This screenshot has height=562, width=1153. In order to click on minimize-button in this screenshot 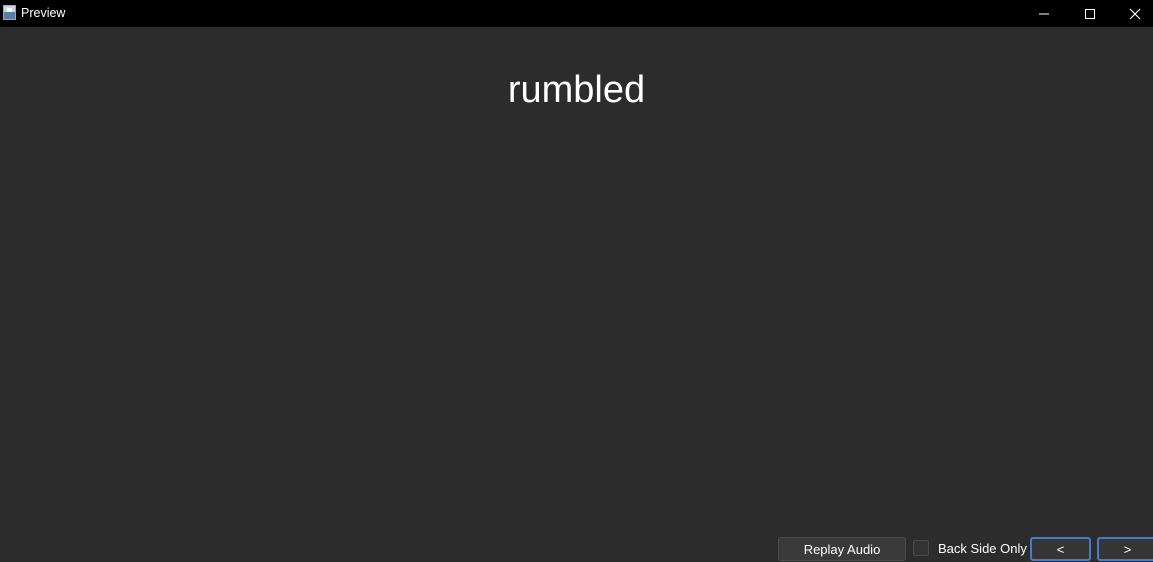, I will do `click(1044, 13)`.